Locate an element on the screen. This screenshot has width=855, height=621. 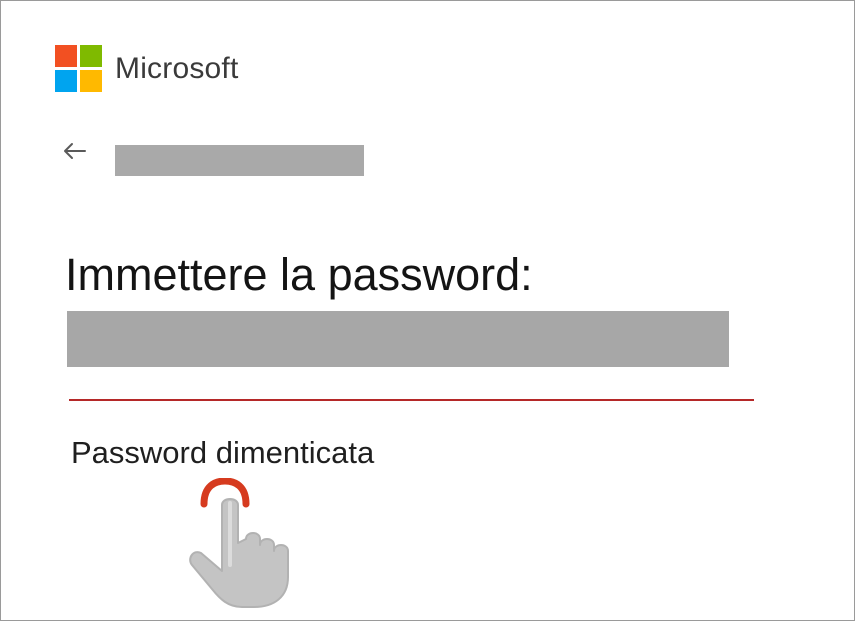
password-input-underline is located at coordinates (411, 400).